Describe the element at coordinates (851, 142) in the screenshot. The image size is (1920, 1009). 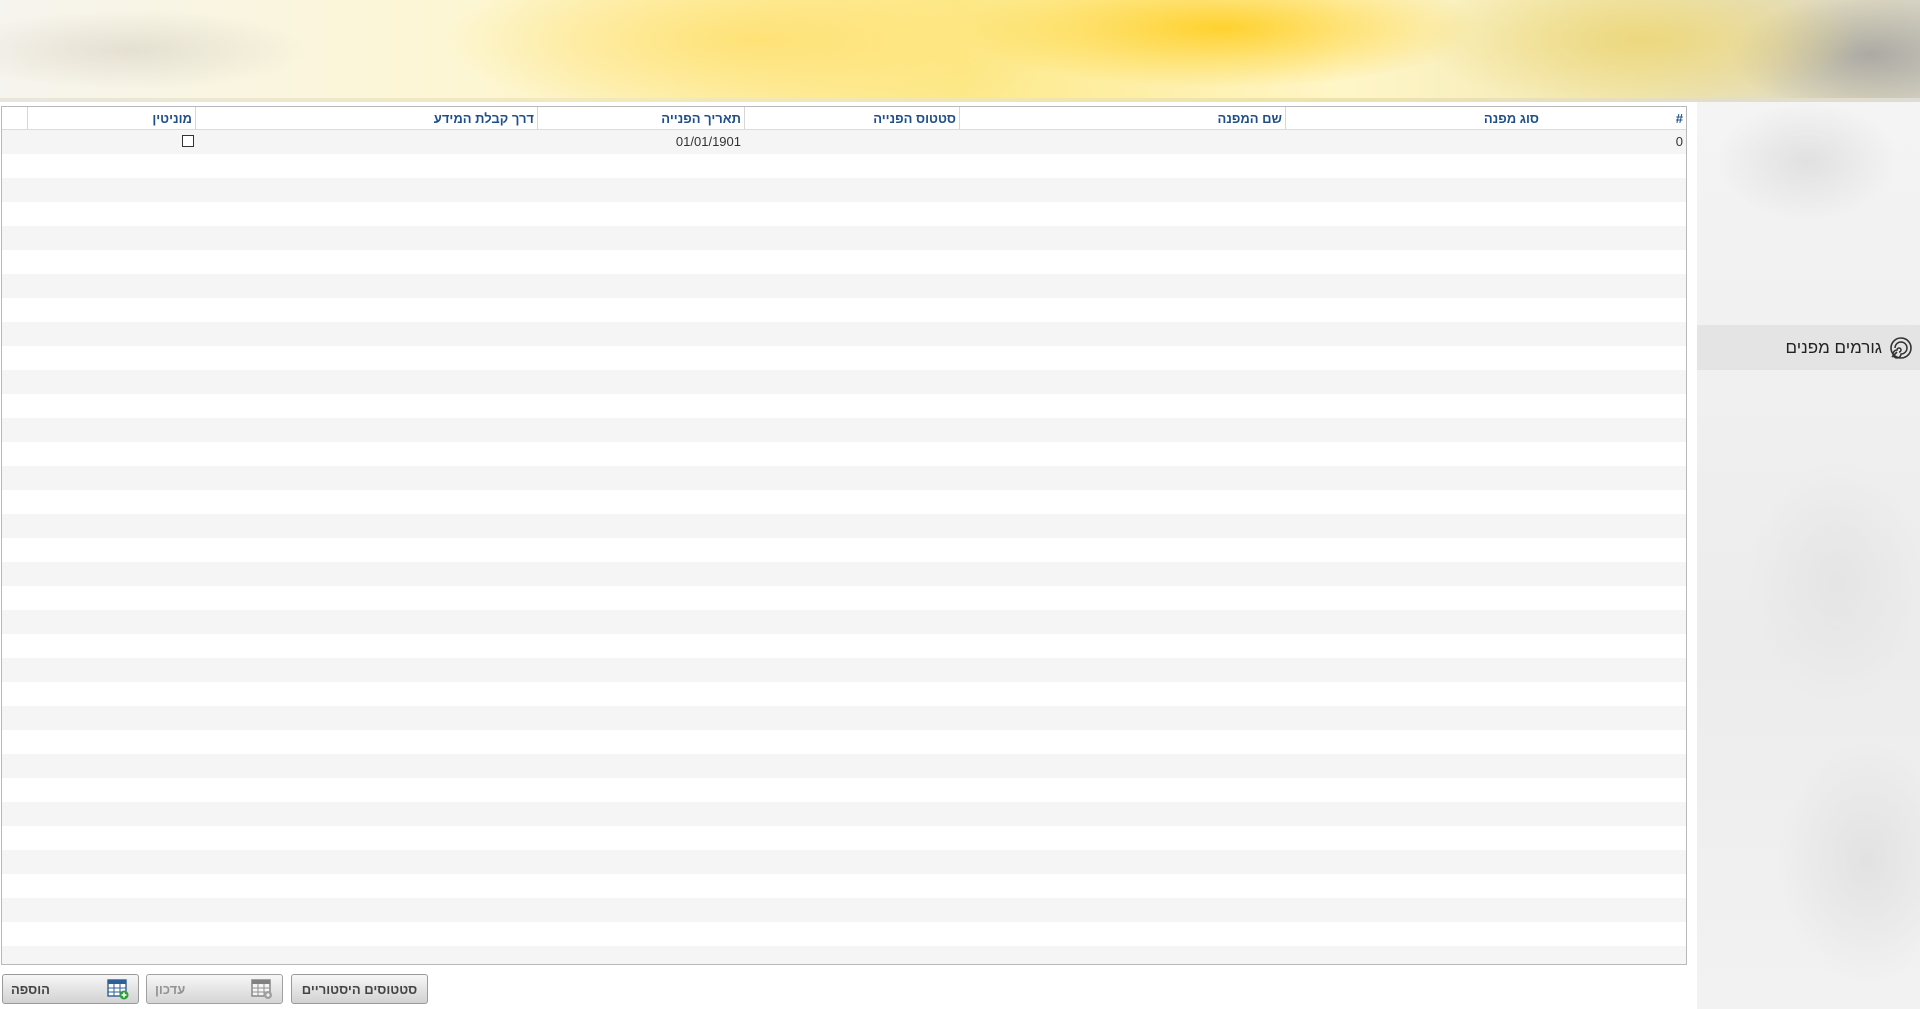
I see `cell-referral-status` at that location.